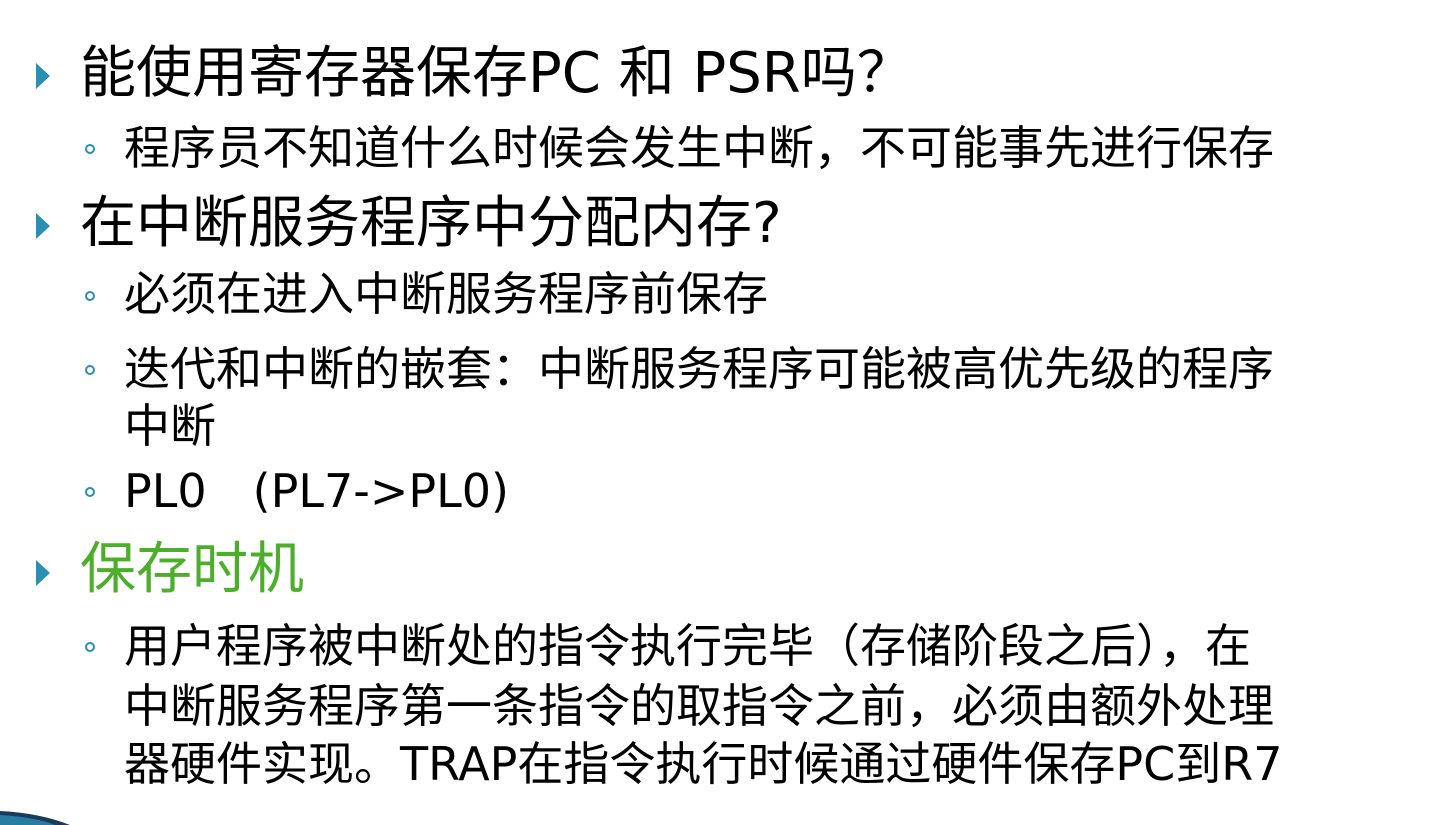 The width and height of the screenshot is (1454, 825). I want to click on bullet-q3-title: 保存时机, so click(192, 569).